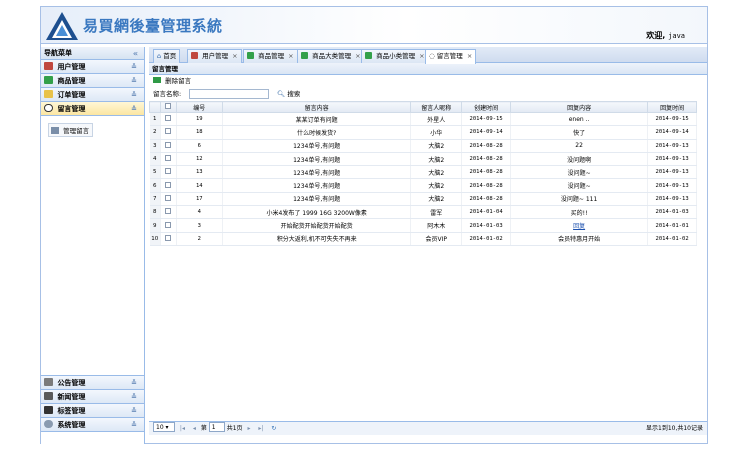 This screenshot has height=450, width=750. What do you see at coordinates (428, 69) in the screenshot?
I see `panel-title: 留言管理` at bounding box center [428, 69].